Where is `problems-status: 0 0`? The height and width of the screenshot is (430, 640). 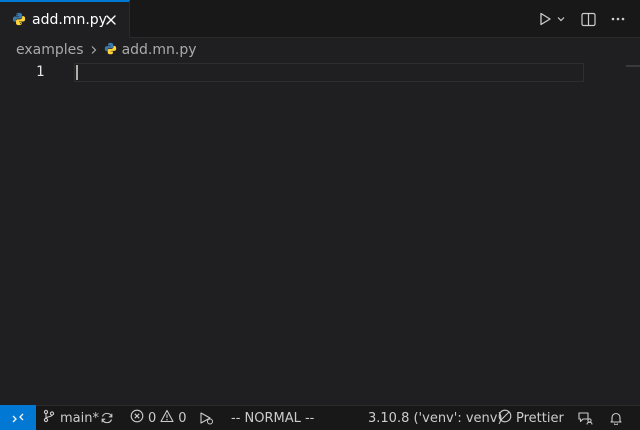 problems-status: 0 0 is located at coordinates (158, 418).